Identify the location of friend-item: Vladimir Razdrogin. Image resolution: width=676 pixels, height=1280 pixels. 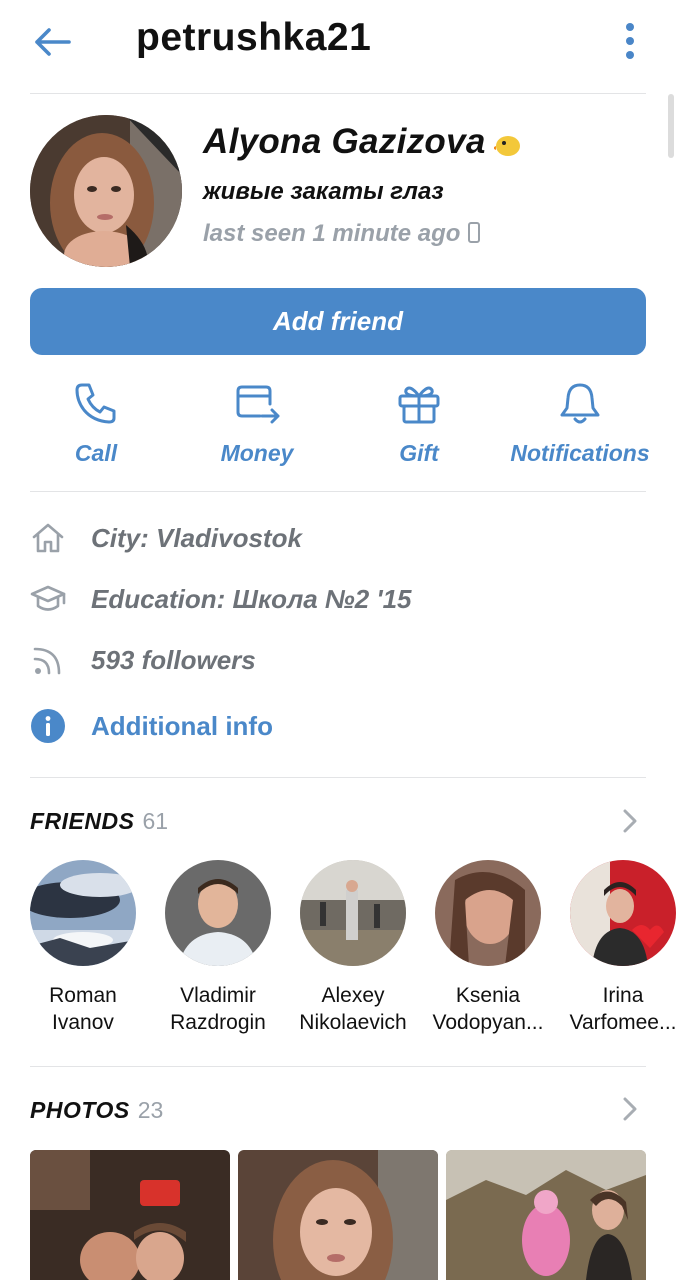
(218, 948).